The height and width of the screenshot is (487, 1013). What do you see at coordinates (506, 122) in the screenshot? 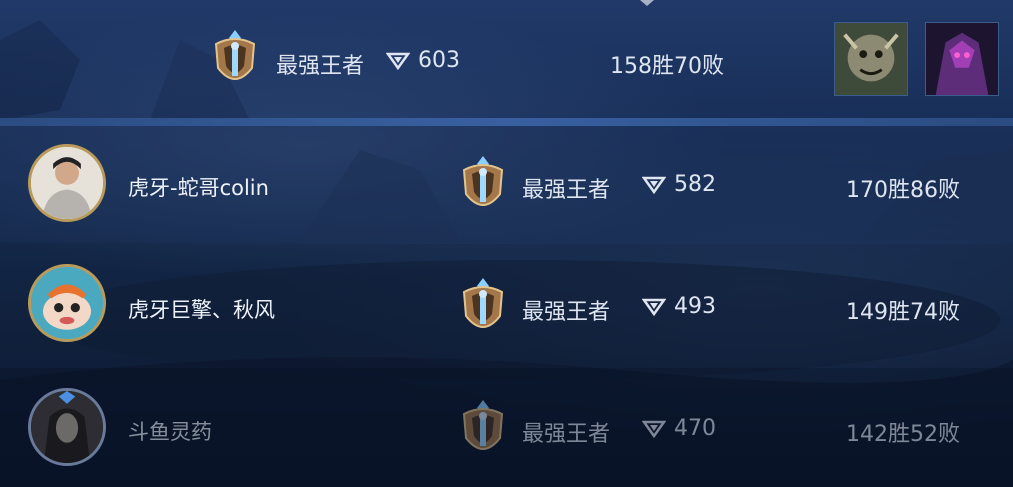
I see `section-divider` at bounding box center [506, 122].